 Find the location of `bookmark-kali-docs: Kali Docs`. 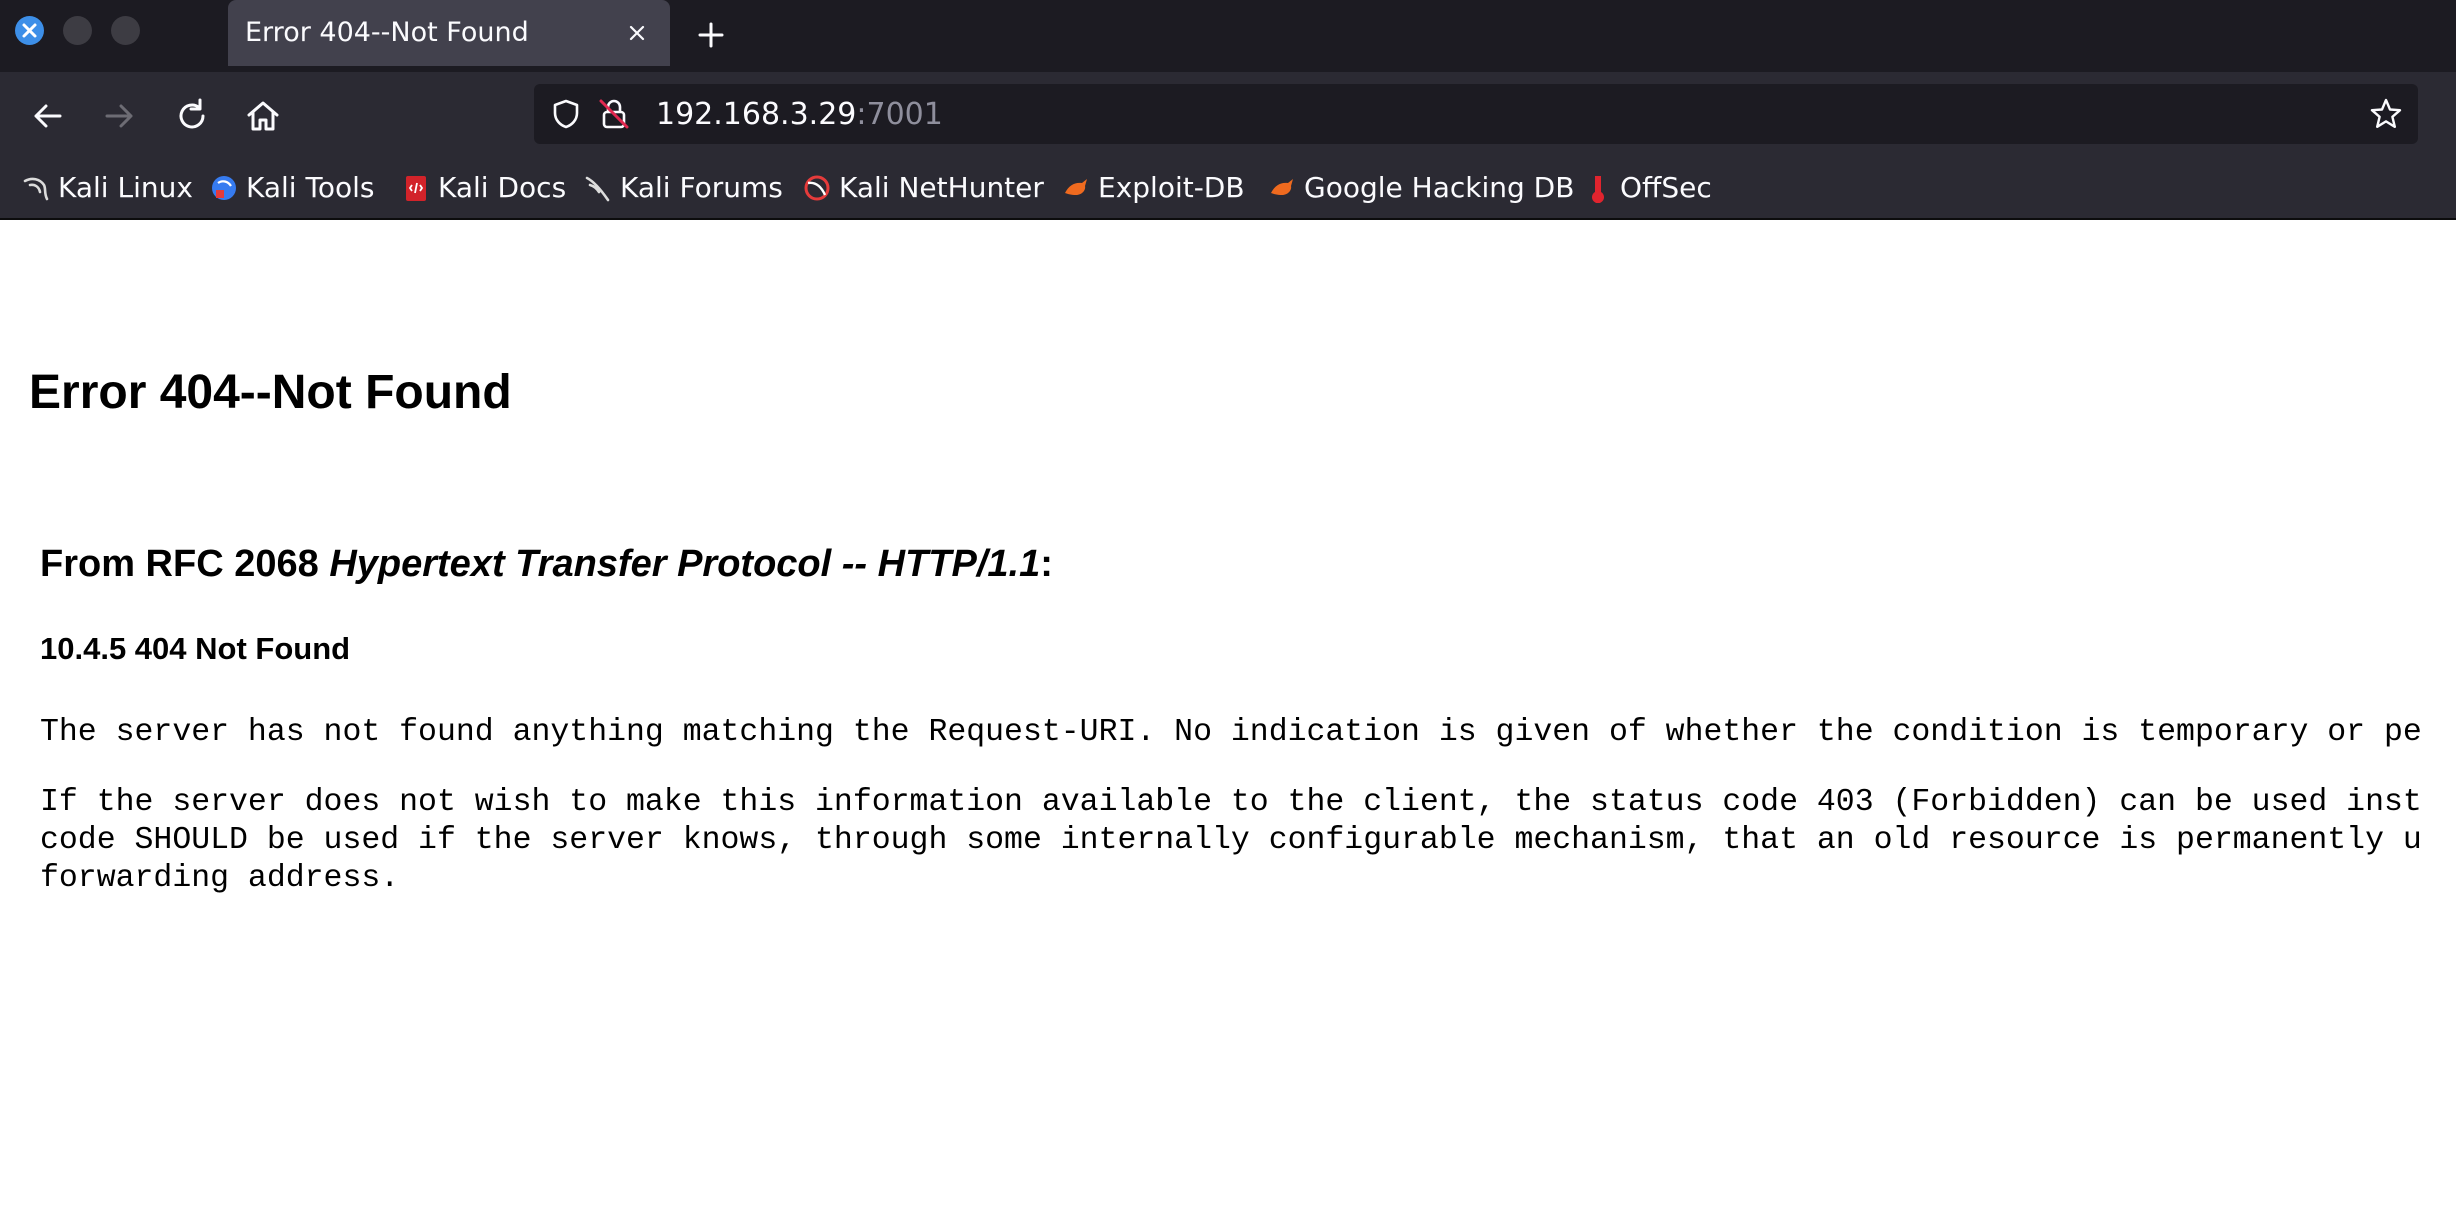

bookmark-kali-docs: Kali Docs is located at coordinates (484, 188).